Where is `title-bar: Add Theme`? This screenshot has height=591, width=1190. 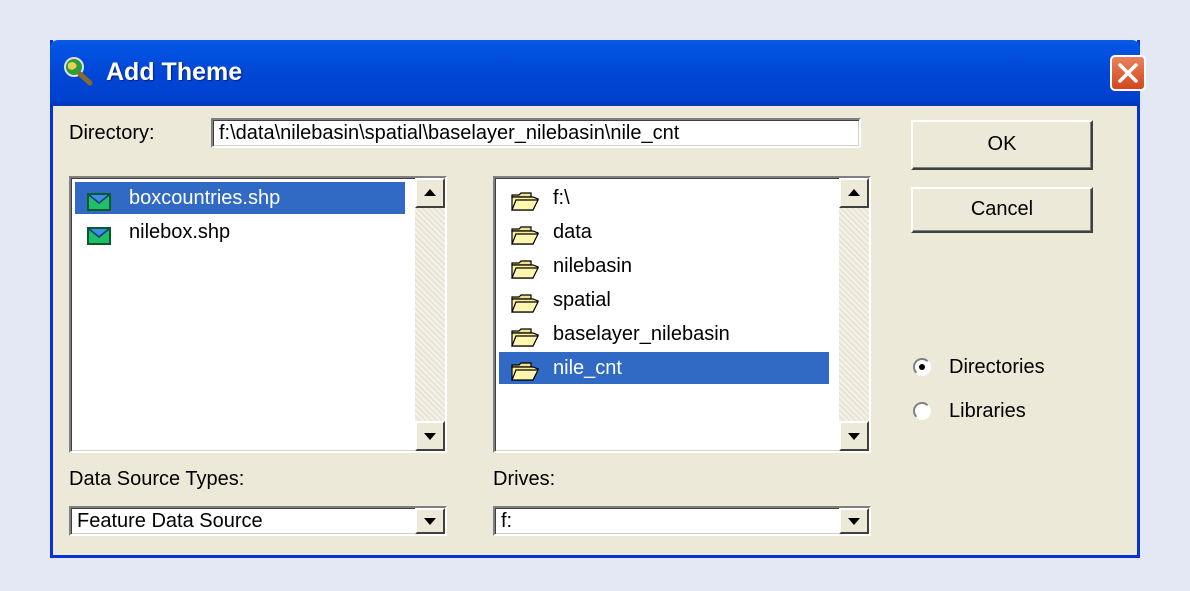 title-bar: Add Theme is located at coordinates (598, 73).